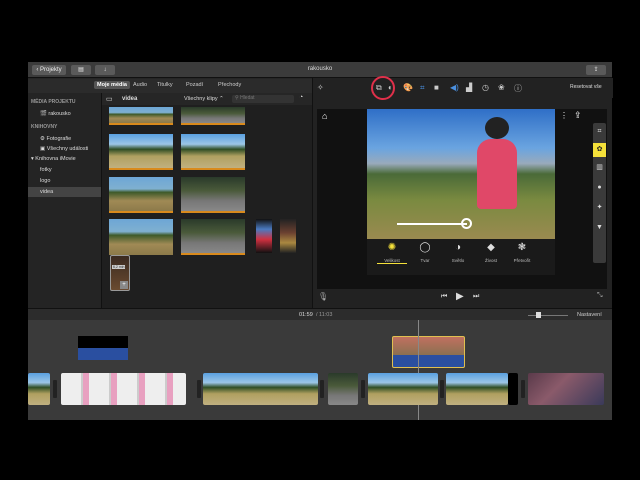 This screenshot has width=640, height=480. What do you see at coordinates (324, 315) in the screenshot?
I see `total-time: / 11:03` at bounding box center [324, 315].